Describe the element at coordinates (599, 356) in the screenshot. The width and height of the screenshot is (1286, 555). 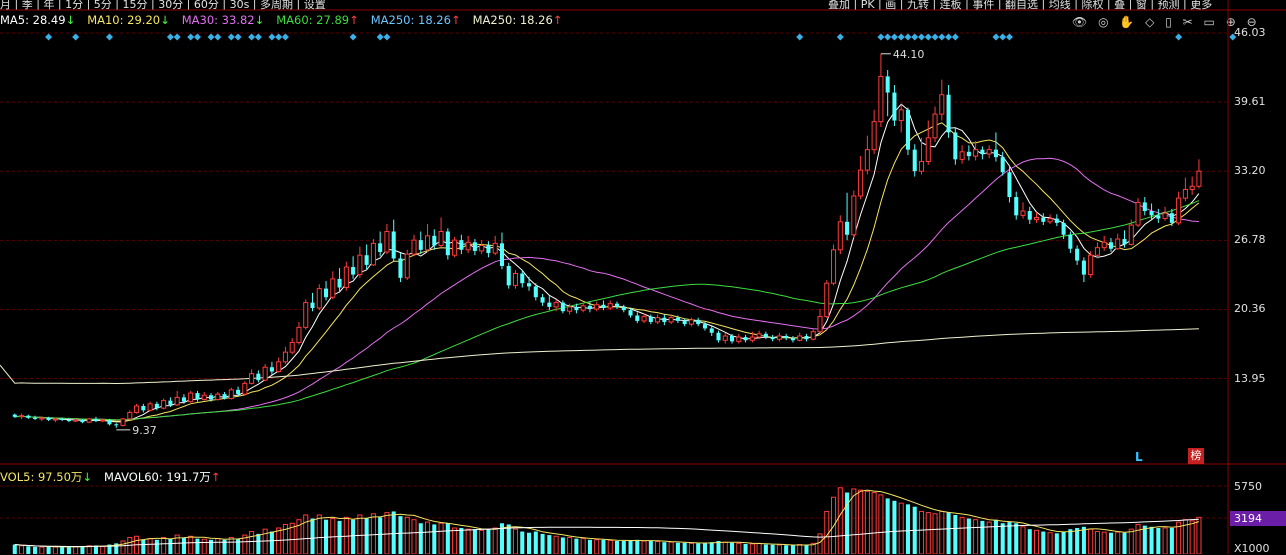
I see `ma250-line` at that location.